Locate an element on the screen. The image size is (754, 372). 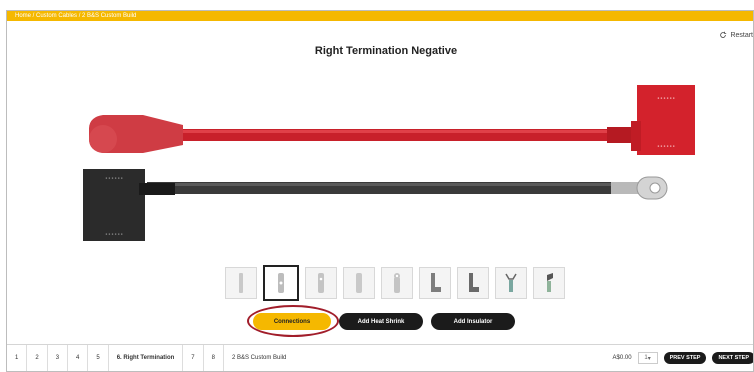
connections-button: Connections is located at coordinates (293, 321).